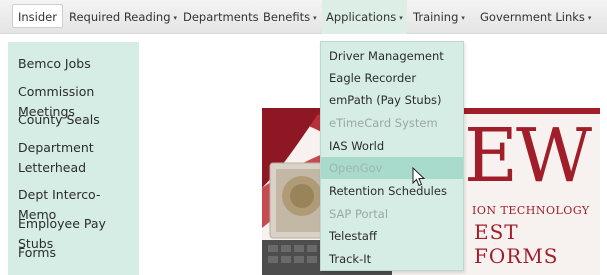 This screenshot has width=607, height=275. What do you see at coordinates (392, 259) in the screenshot?
I see `menu-item-track-it: Track-It` at bounding box center [392, 259].